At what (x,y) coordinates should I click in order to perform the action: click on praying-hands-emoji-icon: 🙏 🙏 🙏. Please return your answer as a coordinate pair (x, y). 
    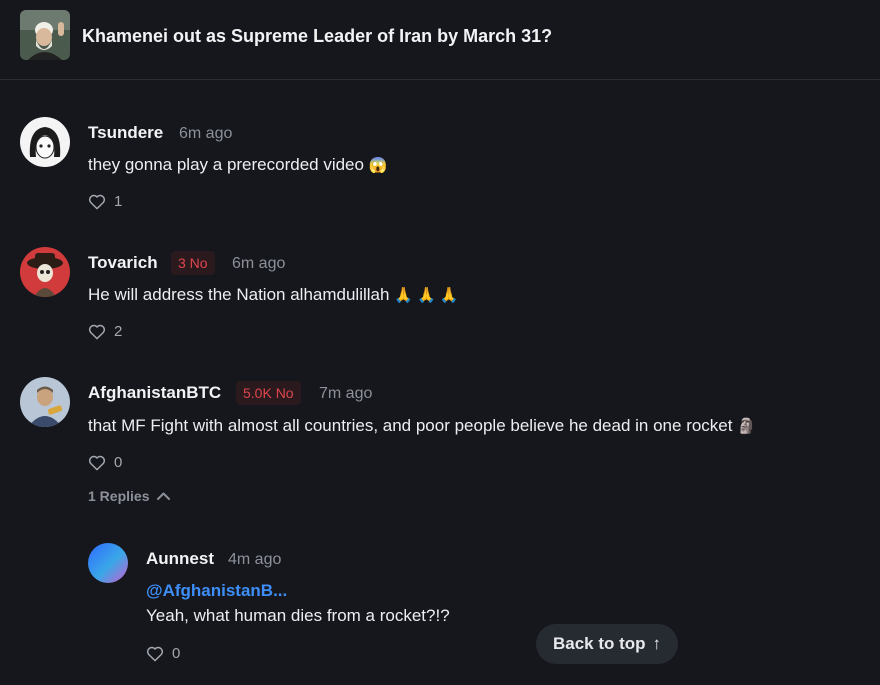
    Looking at the image, I should click on (426, 295).